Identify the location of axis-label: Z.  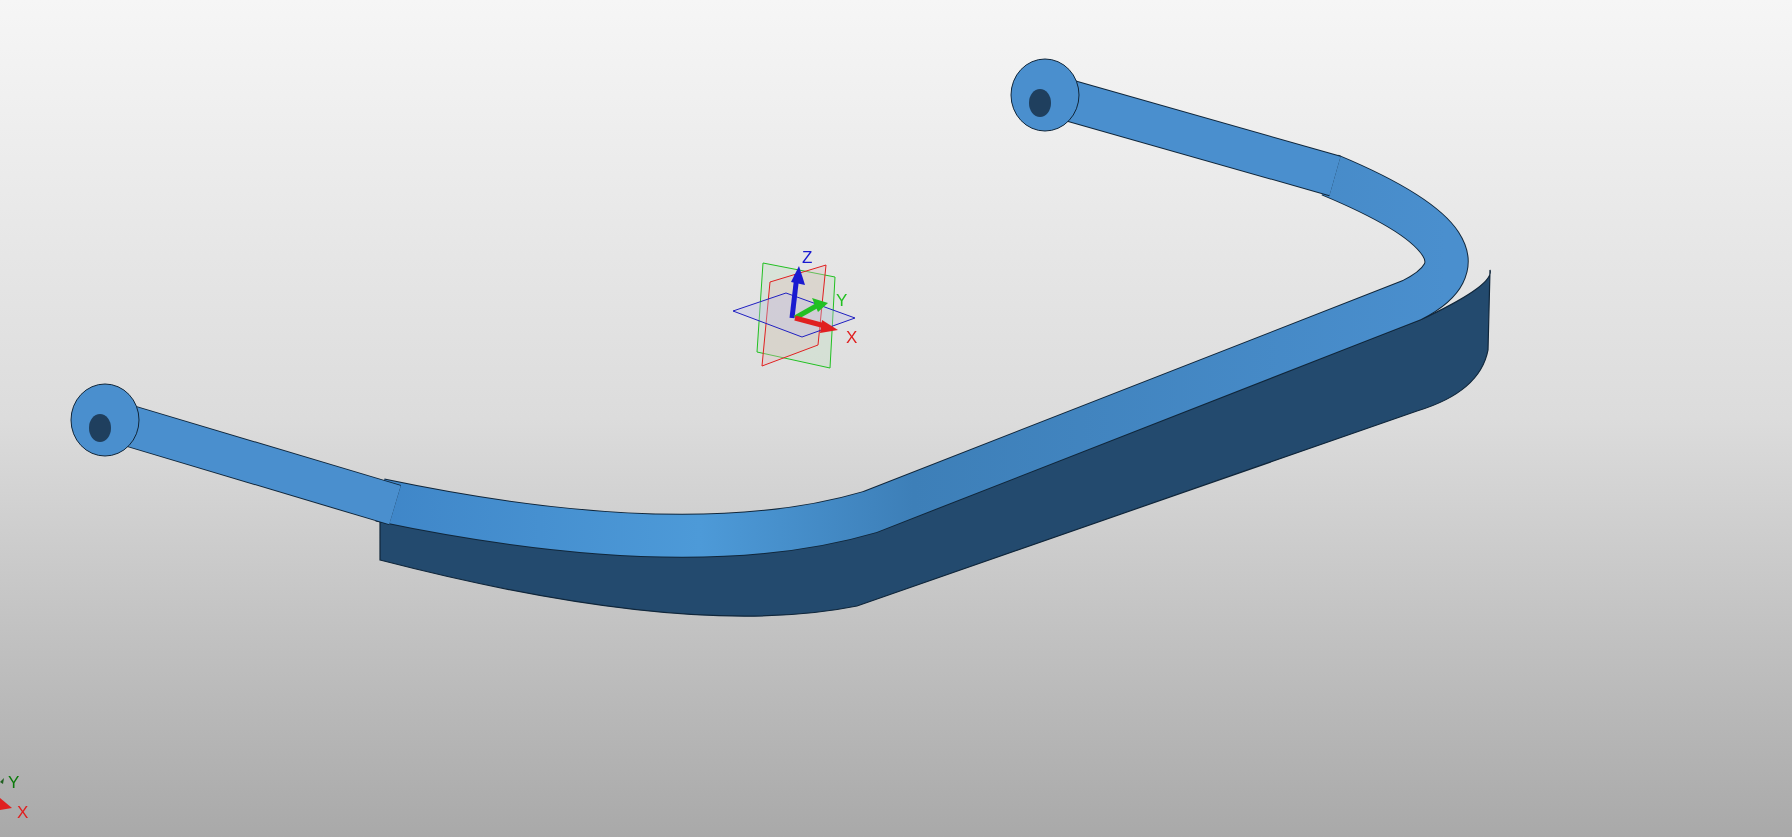
(807, 257).